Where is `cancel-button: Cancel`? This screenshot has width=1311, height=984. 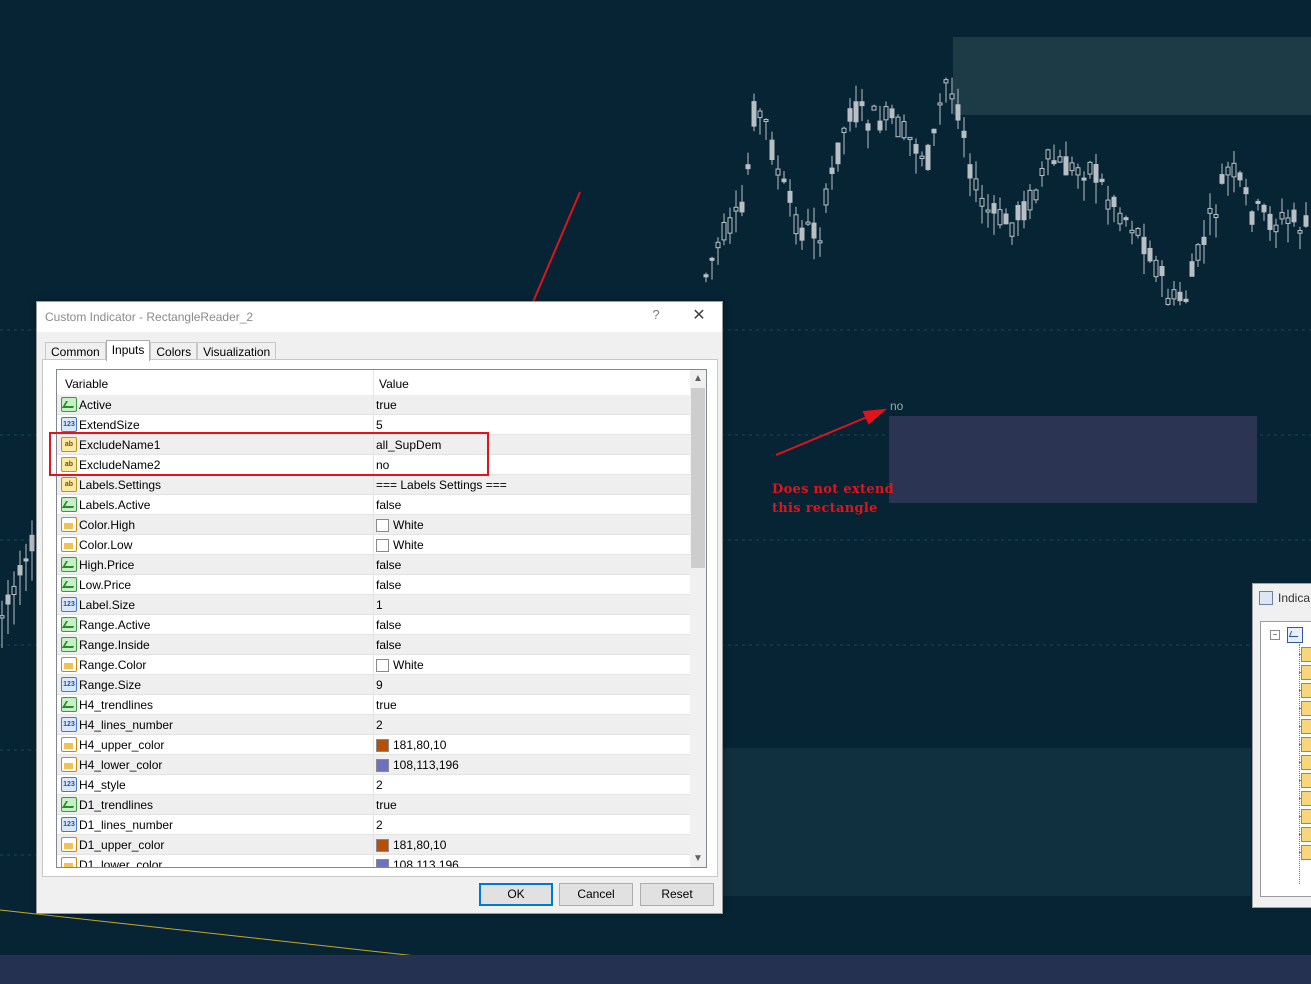
cancel-button: Cancel is located at coordinates (596, 894).